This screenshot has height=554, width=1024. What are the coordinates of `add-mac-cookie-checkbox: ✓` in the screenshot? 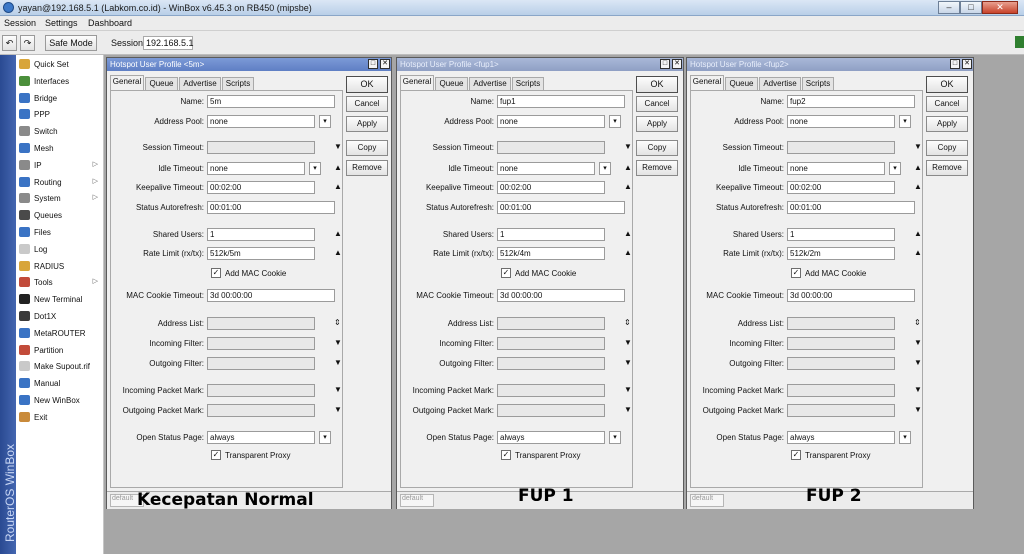 It's located at (506, 273).